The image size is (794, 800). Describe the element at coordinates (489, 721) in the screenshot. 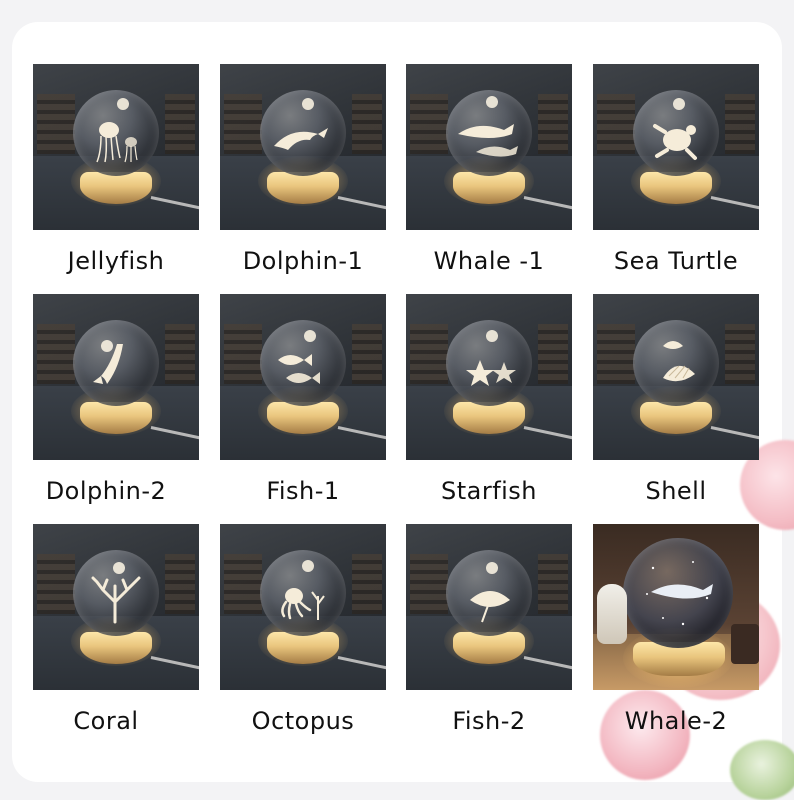

I see `product-label: Fish-2` at that location.